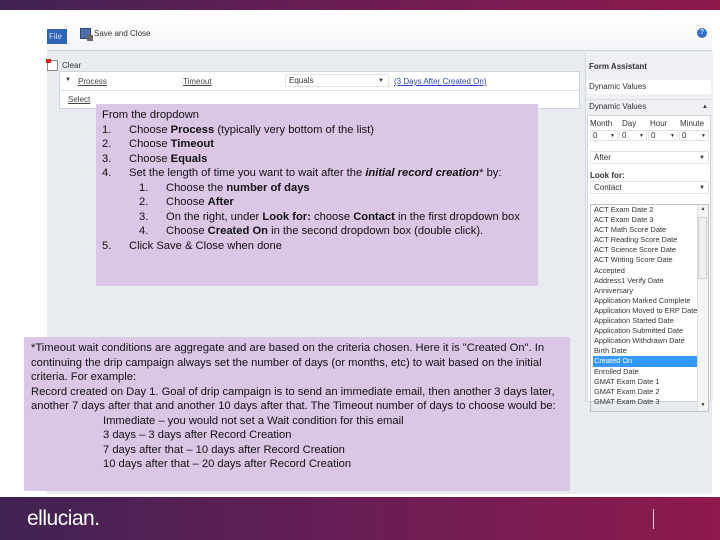 This screenshot has height=540, width=720. I want to click on entity-field-link: Process, so click(92, 81).